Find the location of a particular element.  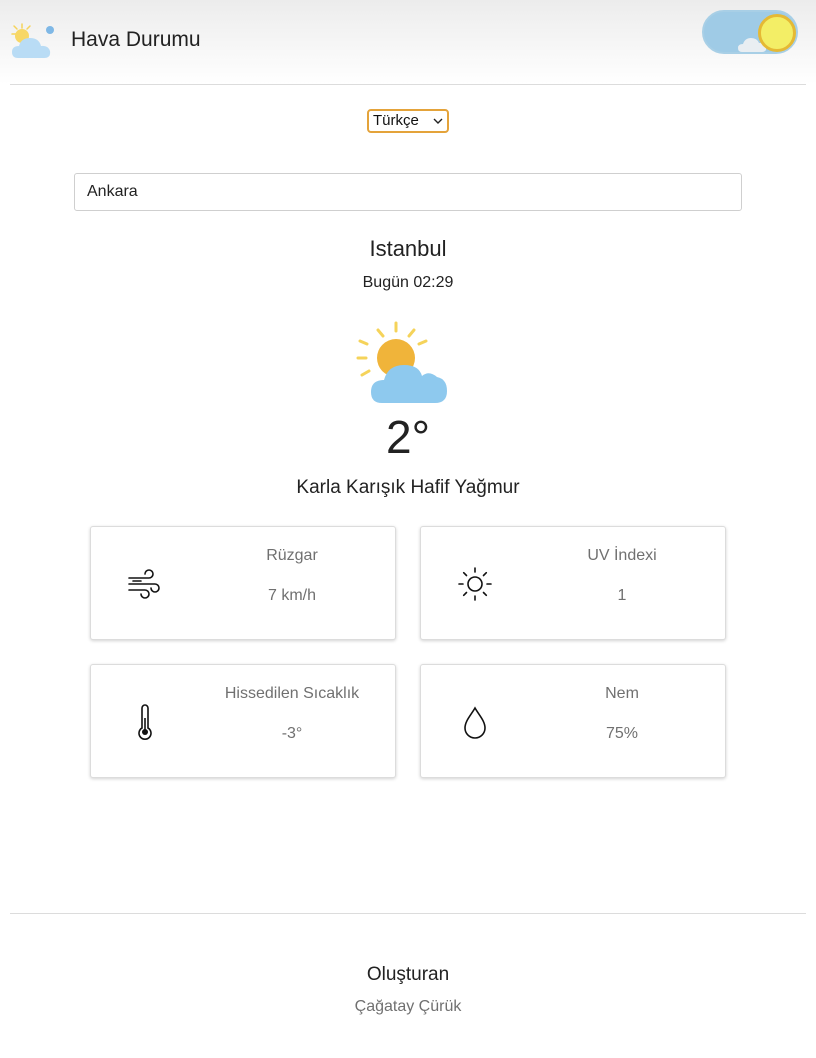

feels-like-label: Hissedilen Sıcaklık is located at coordinates (292, 693).